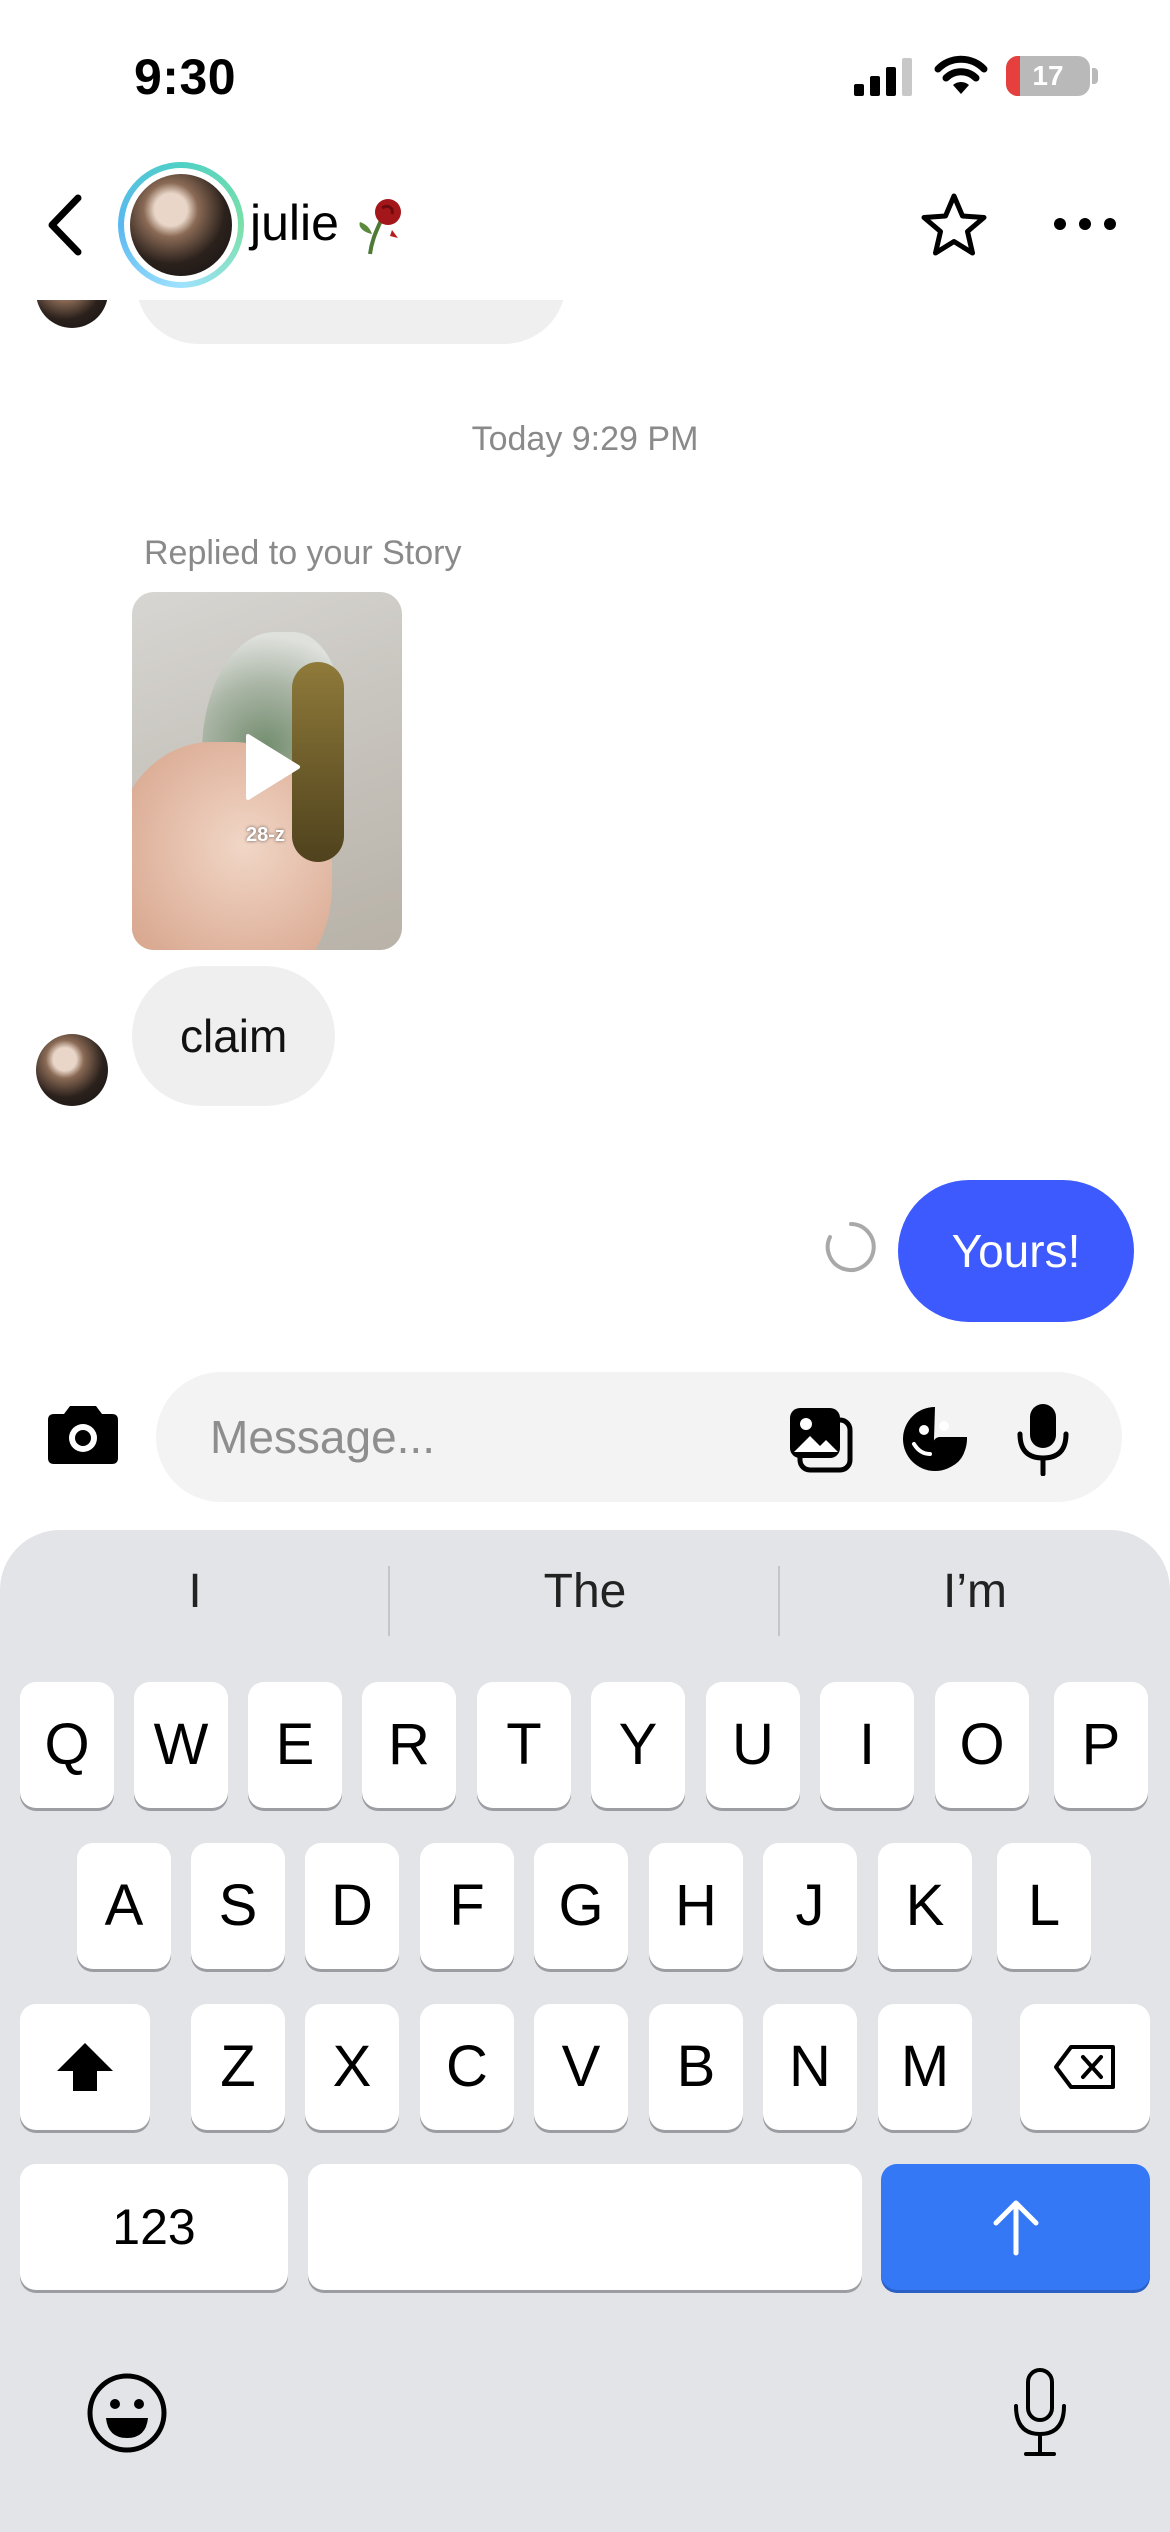  Describe the element at coordinates (585, 439) in the screenshot. I see `message-timestamp: Today 9:29 PM` at that location.